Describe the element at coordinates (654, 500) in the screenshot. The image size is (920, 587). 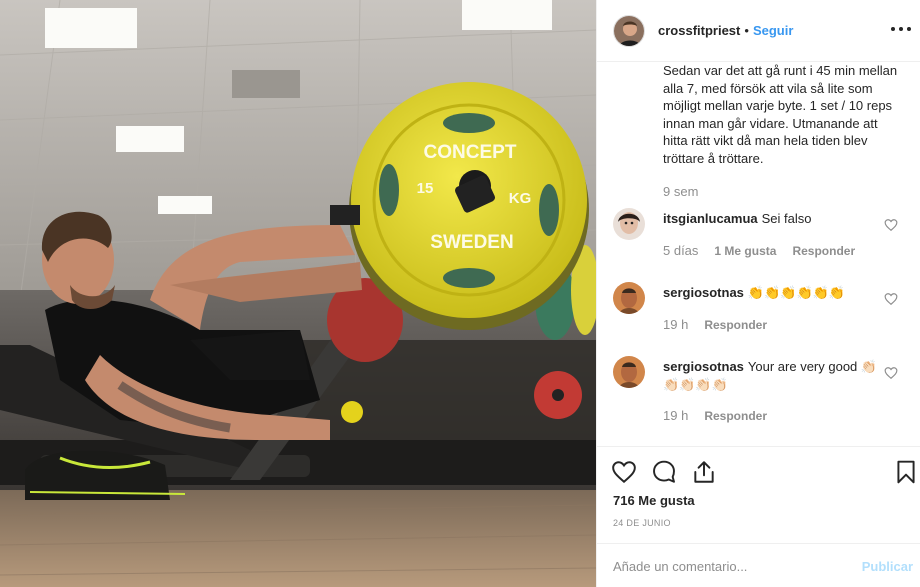
I see `likes-count: 716 Me gusta` at that location.